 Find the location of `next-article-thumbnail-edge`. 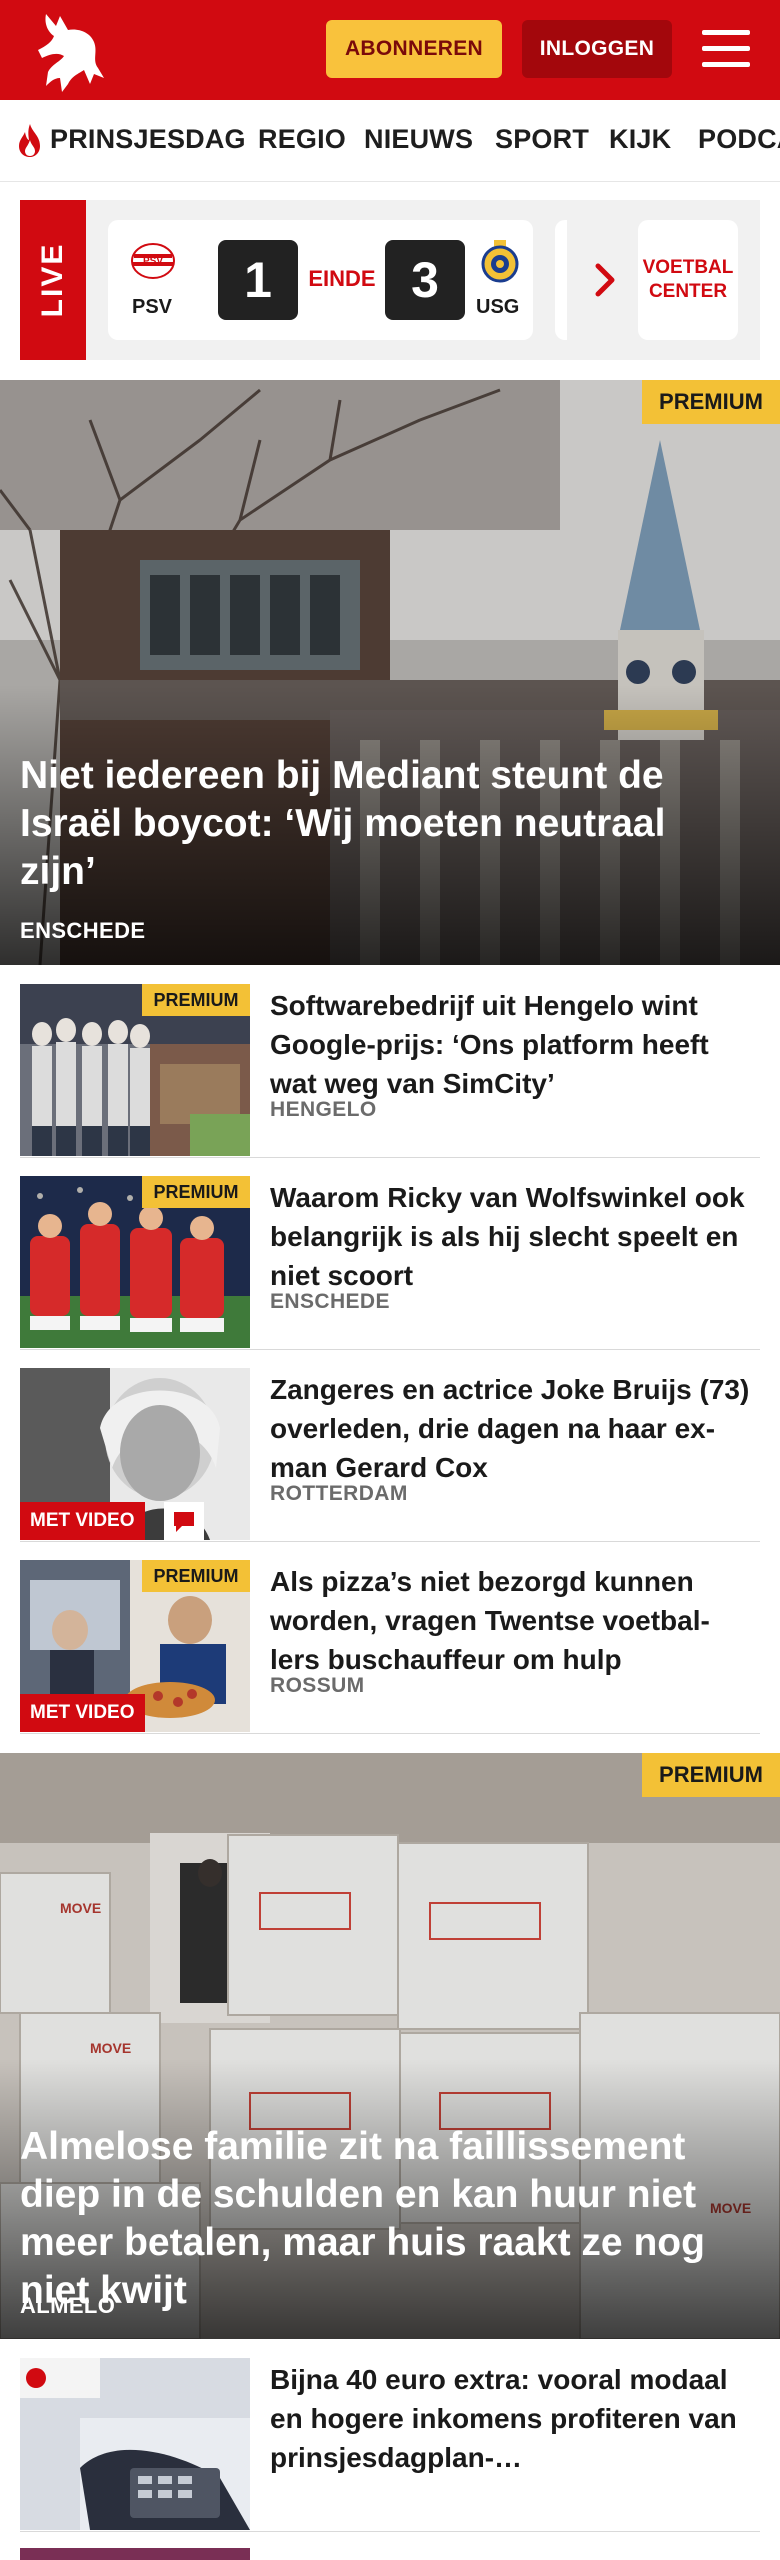

next-article-thumbnail-edge is located at coordinates (135, 2554).